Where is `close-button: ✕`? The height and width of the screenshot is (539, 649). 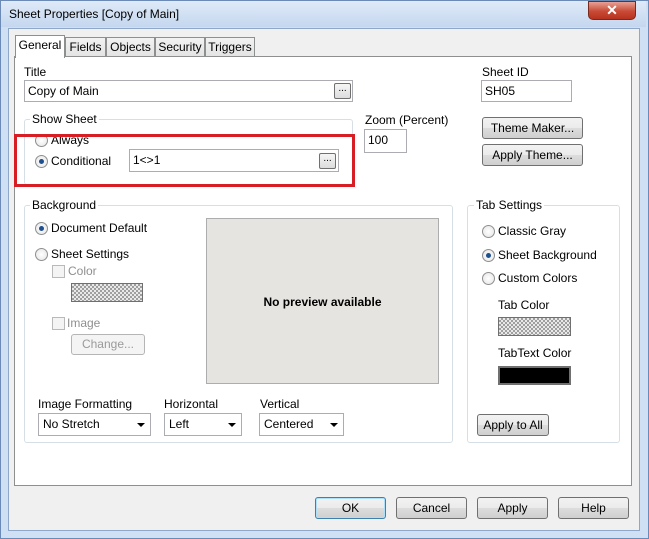
close-button: ✕ is located at coordinates (612, 10).